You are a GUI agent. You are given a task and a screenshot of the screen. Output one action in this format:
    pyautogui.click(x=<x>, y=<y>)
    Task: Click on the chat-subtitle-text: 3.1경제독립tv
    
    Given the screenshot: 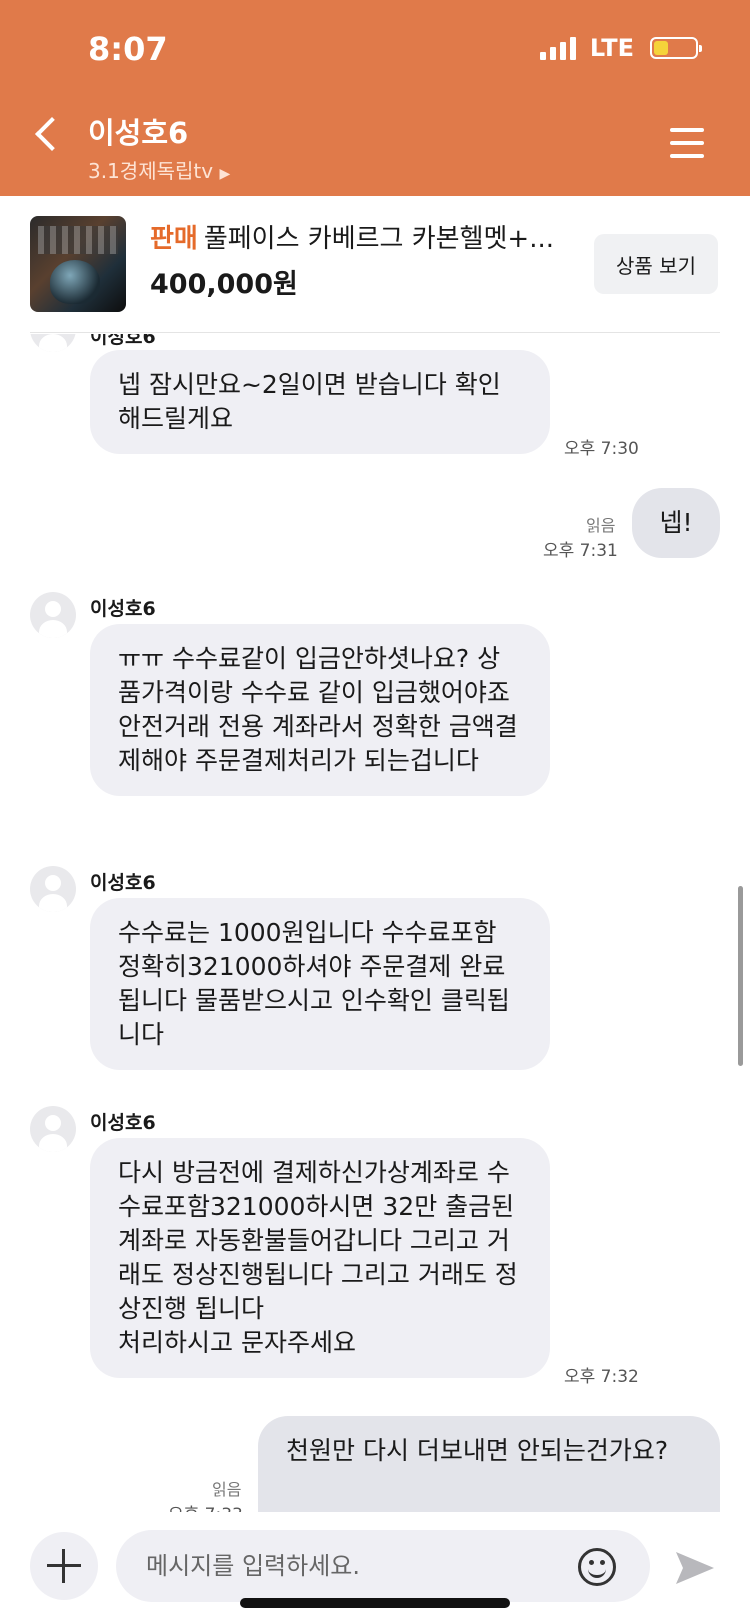 What is the action you would take?
    pyautogui.click(x=151, y=171)
    